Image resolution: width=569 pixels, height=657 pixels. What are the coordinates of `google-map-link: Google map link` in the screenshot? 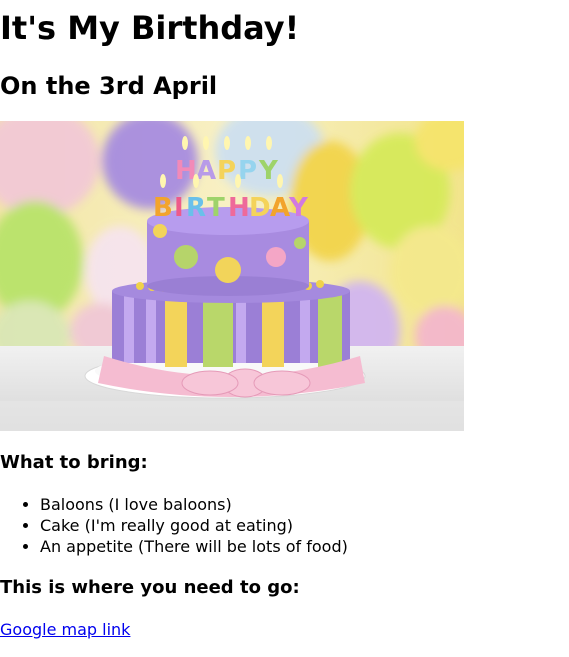 It's located at (65, 629).